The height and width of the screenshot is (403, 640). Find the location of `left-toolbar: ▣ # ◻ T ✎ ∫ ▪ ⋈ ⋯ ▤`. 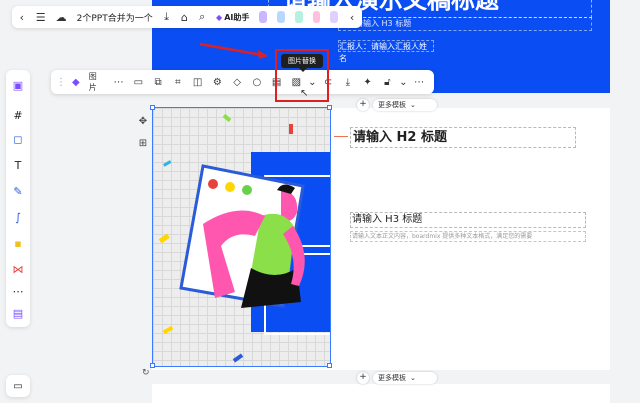

left-toolbar: ▣ # ◻ T ✎ ∫ ▪ ⋈ ⋯ ▤ is located at coordinates (18, 198).